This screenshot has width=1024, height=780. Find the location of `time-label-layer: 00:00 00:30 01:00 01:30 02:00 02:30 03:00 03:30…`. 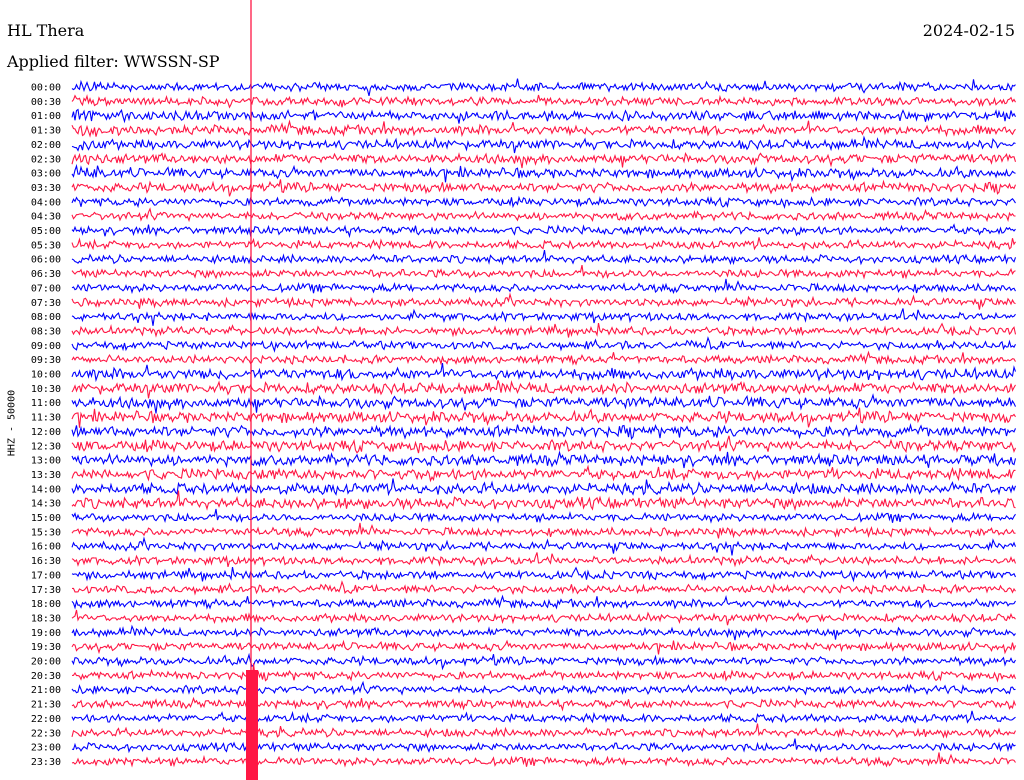

time-label-layer: 00:00 00:30 01:00 01:30 02:00 02:30 03:00 03:30… is located at coordinates (46, 425).